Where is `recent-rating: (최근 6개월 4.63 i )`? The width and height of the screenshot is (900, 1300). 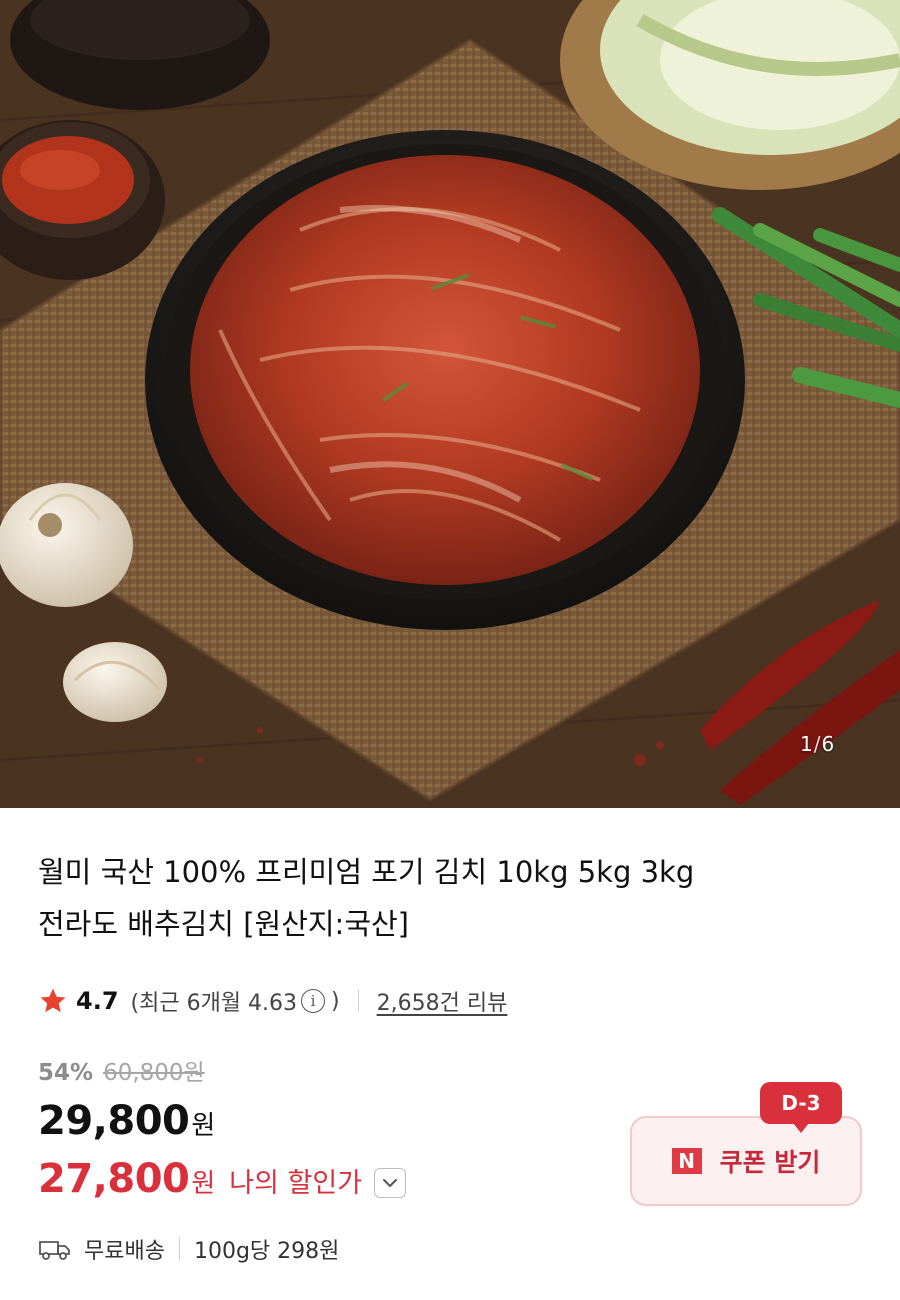 recent-rating: (최근 6개월 4.63 i ) is located at coordinates (235, 1001).